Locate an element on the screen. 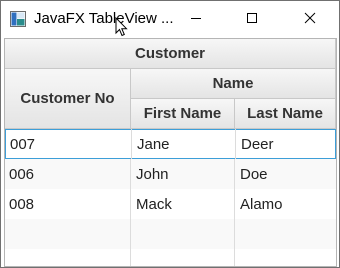 The height and width of the screenshot is (268, 340). column-header-last-name: Last Name is located at coordinates (285, 114).